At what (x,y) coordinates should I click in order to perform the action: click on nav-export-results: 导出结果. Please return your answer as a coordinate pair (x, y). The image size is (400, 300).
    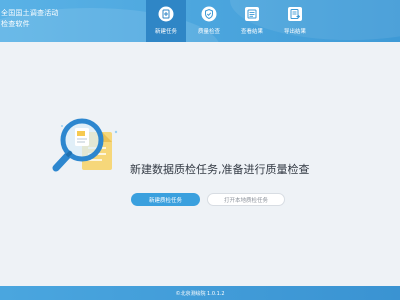
    Looking at the image, I should click on (295, 21).